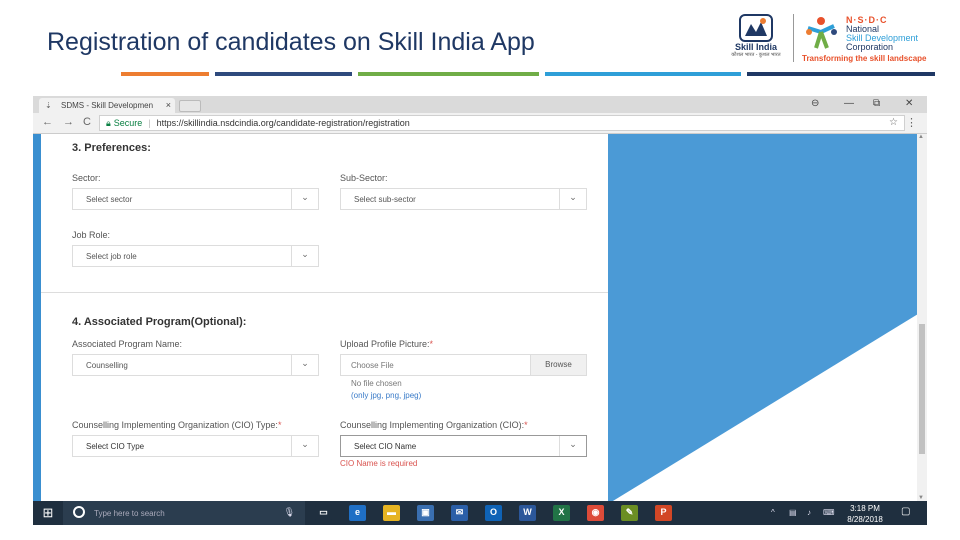  I want to click on accent-bar-green, so click(448, 74).